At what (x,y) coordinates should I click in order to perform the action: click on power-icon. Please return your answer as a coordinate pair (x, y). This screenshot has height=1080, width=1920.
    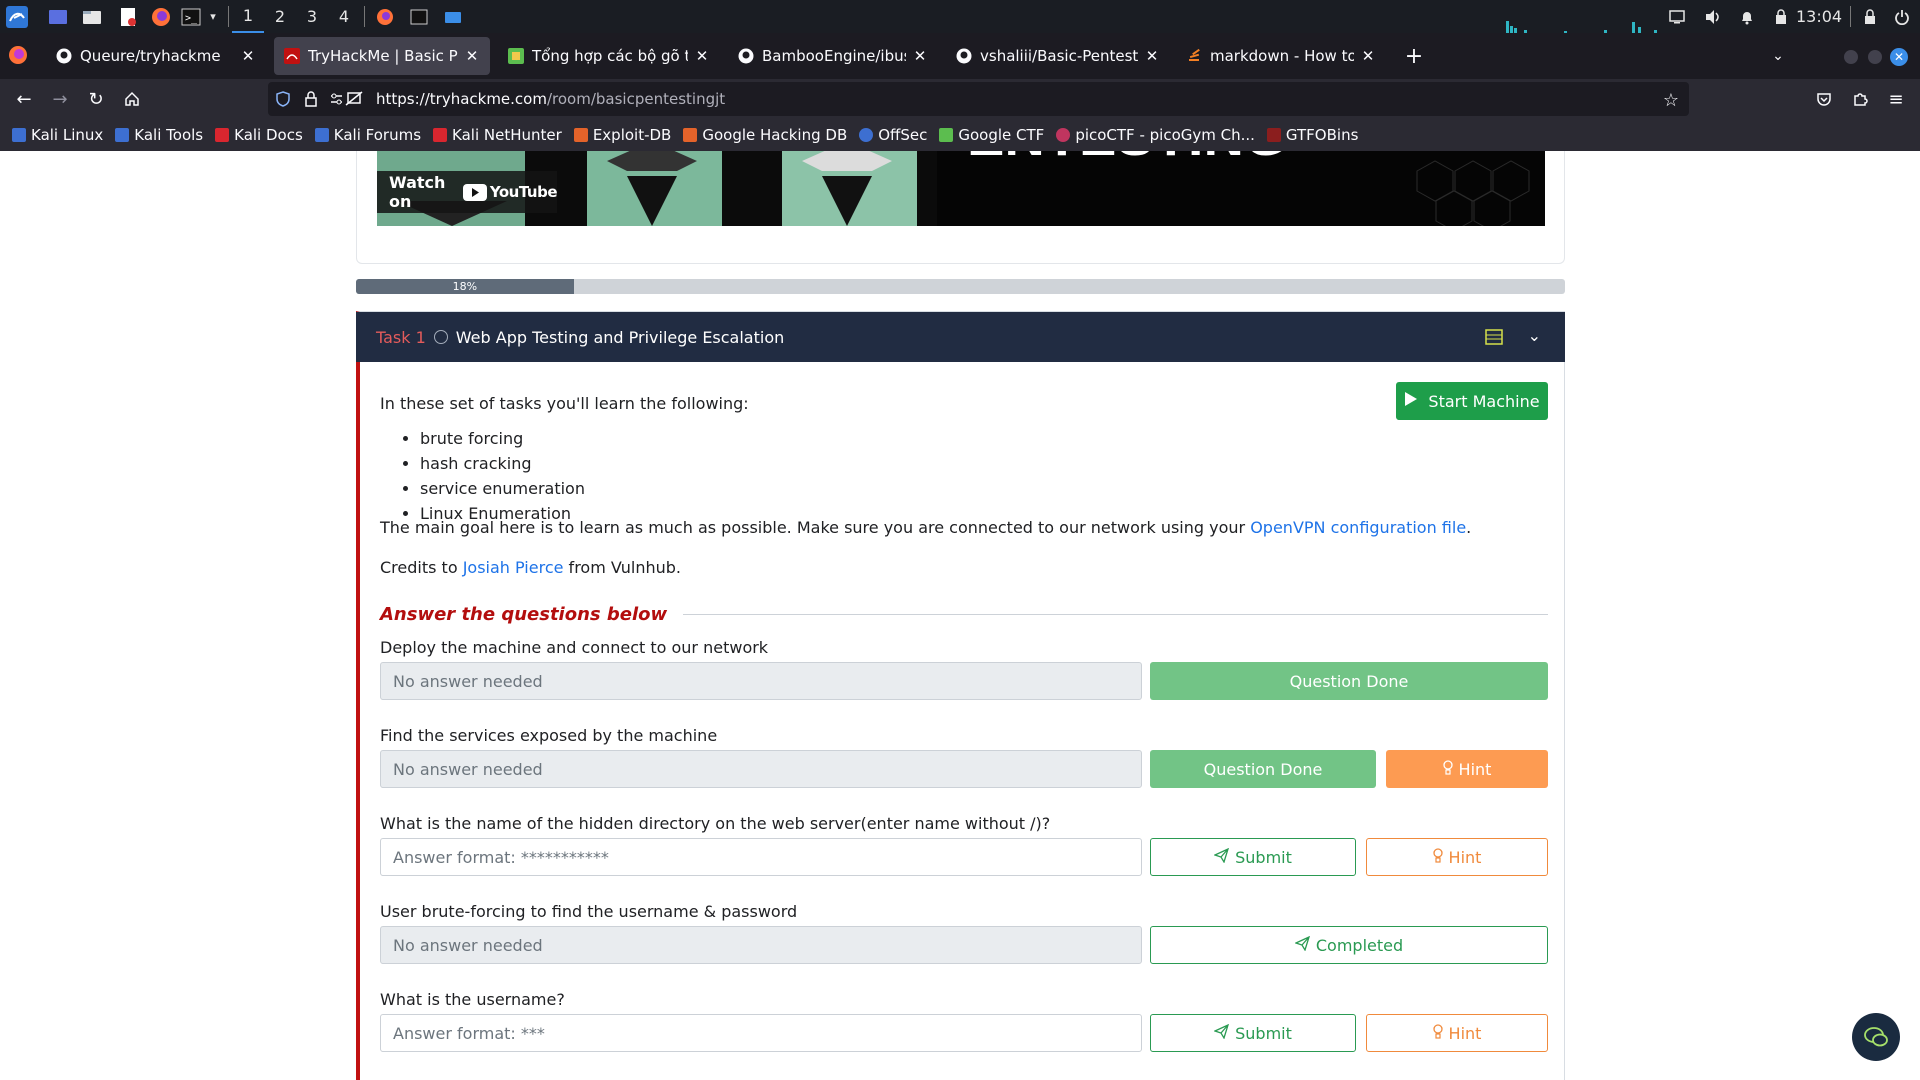
    Looking at the image, I should click on (1902, 16).